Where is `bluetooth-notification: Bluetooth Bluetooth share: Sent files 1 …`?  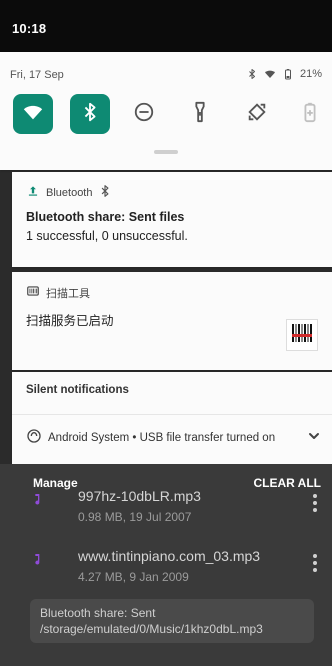 bluetooth-notification: Bluetooth Bluetooth share: Sent files 1 … is located at coordinates (172, 219).